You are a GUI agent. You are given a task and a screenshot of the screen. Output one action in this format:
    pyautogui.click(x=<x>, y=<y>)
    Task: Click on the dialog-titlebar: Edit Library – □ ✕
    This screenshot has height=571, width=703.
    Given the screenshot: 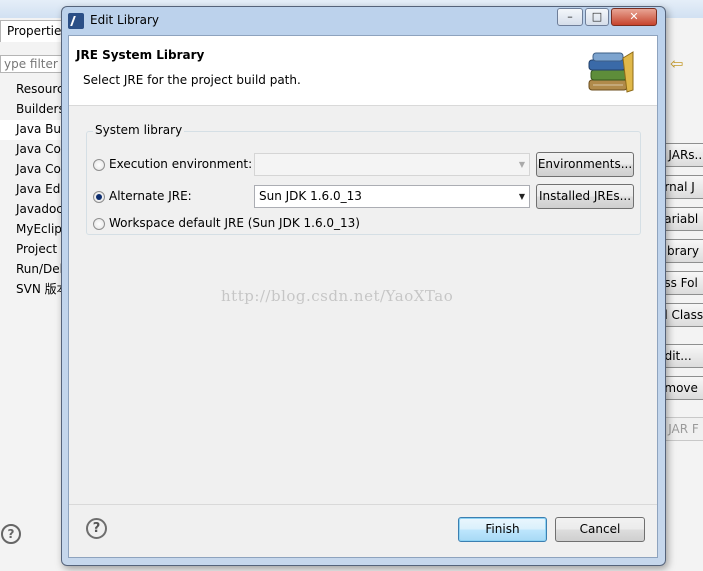 What is the action you would take?
    pyautogui.click(x=363, y=21)
    